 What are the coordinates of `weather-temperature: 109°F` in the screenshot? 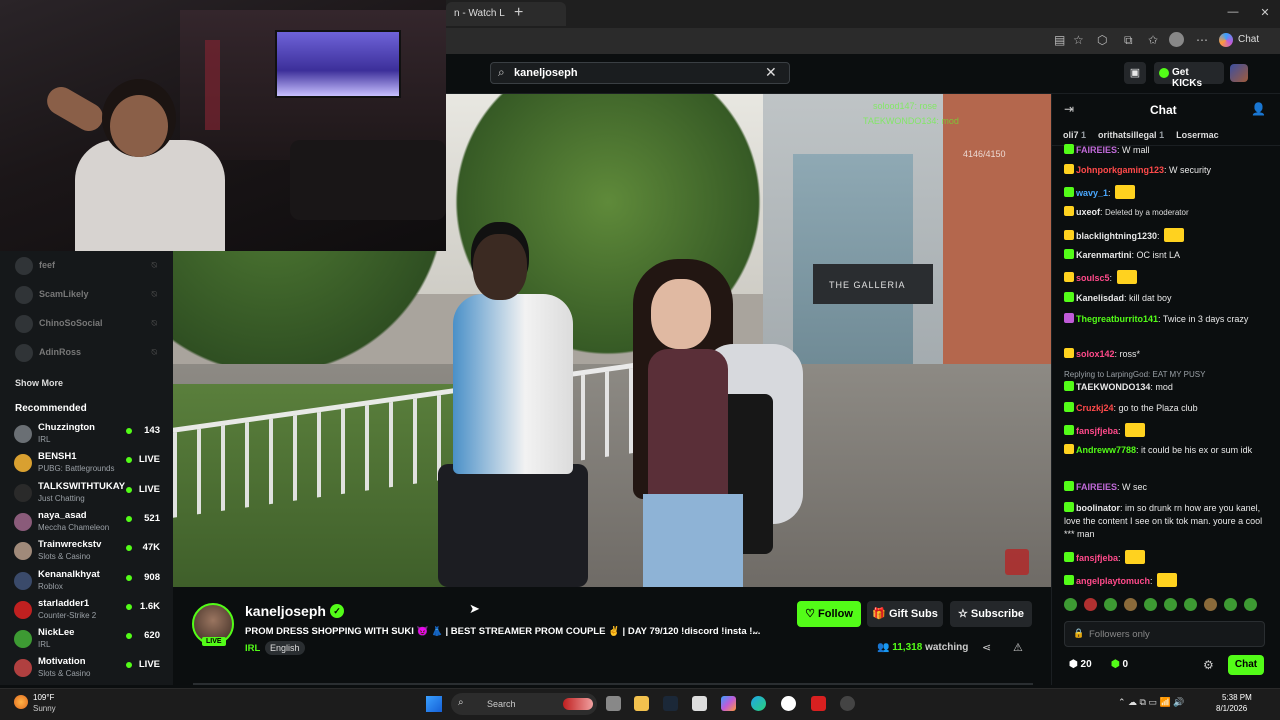 It's located at (43, 697).